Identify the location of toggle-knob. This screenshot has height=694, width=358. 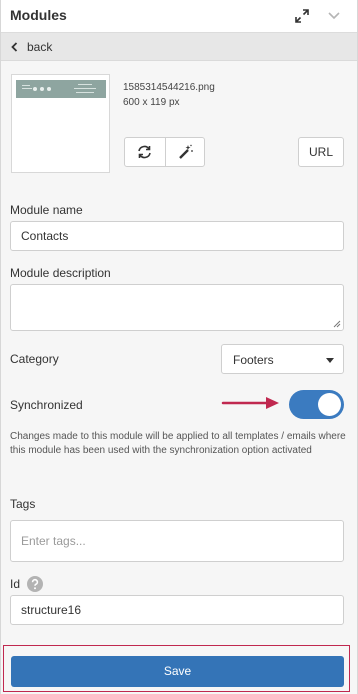
(329, 404).